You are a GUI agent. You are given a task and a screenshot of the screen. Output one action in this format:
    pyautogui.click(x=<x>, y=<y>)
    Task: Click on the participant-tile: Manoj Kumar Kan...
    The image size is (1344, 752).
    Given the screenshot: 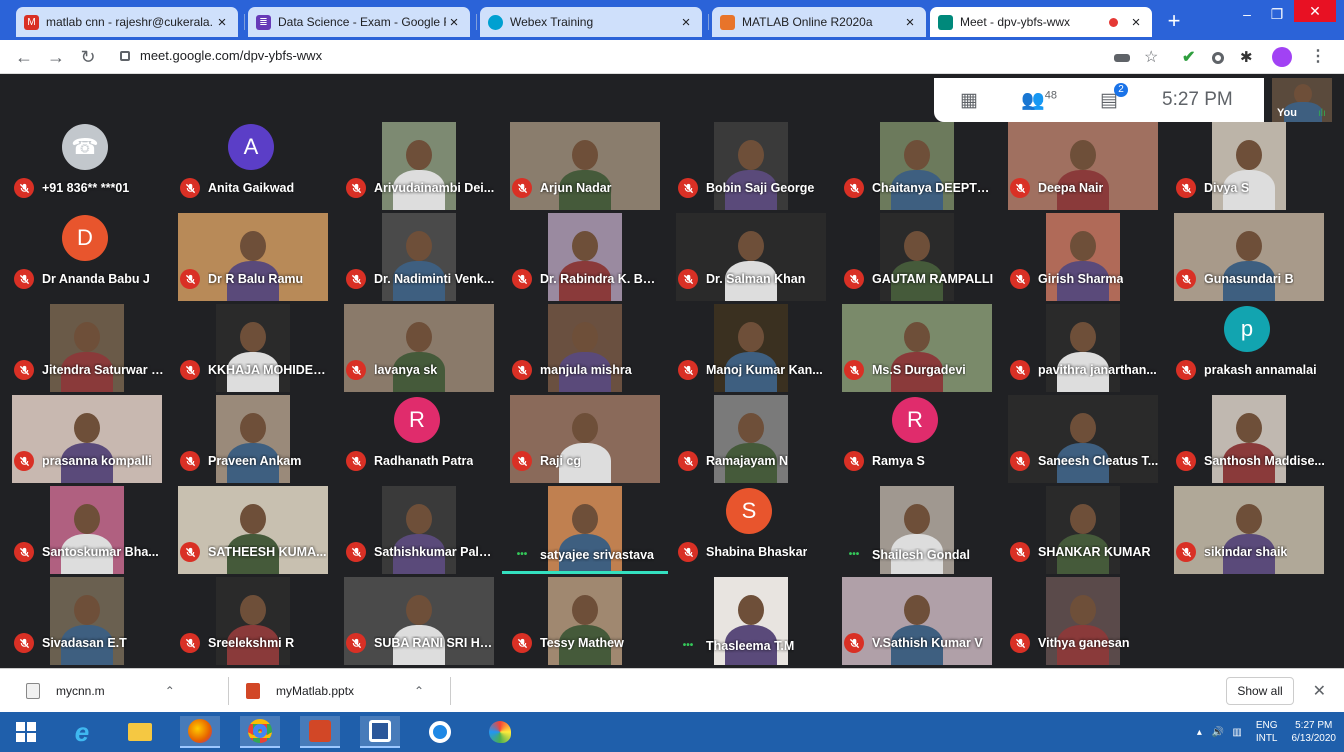 What is the action you would take?
    pyautogui.click(x=751, y=348)
    